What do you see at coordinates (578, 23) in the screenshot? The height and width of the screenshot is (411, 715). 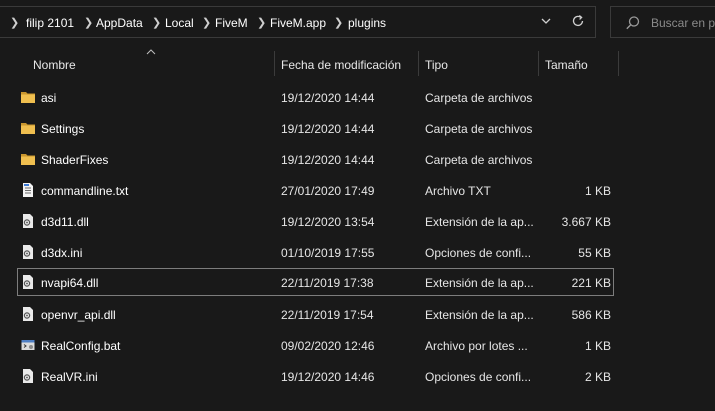 I see `refresh-icon` at bounding box center [578, 23].